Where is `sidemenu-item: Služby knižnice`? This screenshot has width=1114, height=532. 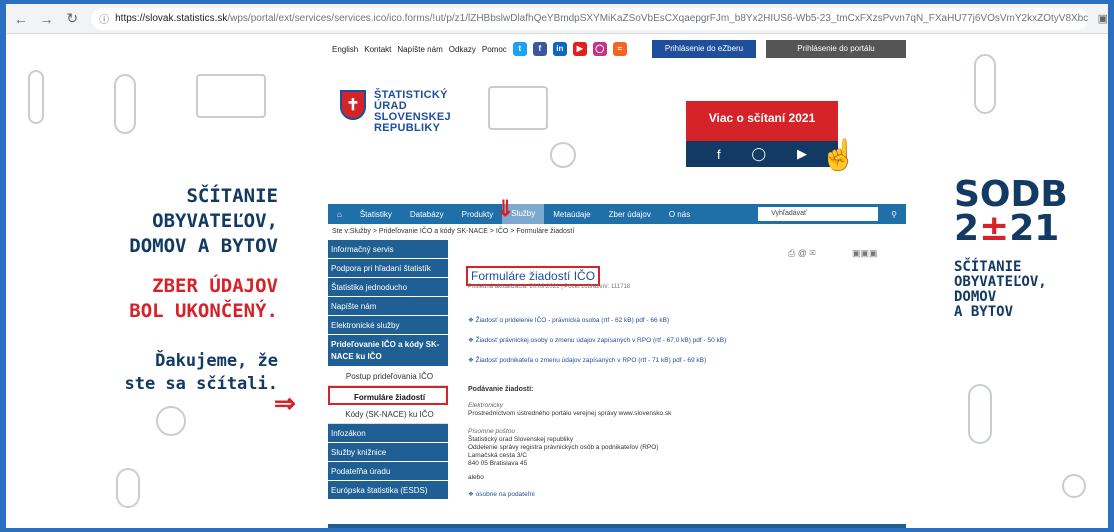
sidemenu-item: Služby knižnice is located at coordinates (388, 452).